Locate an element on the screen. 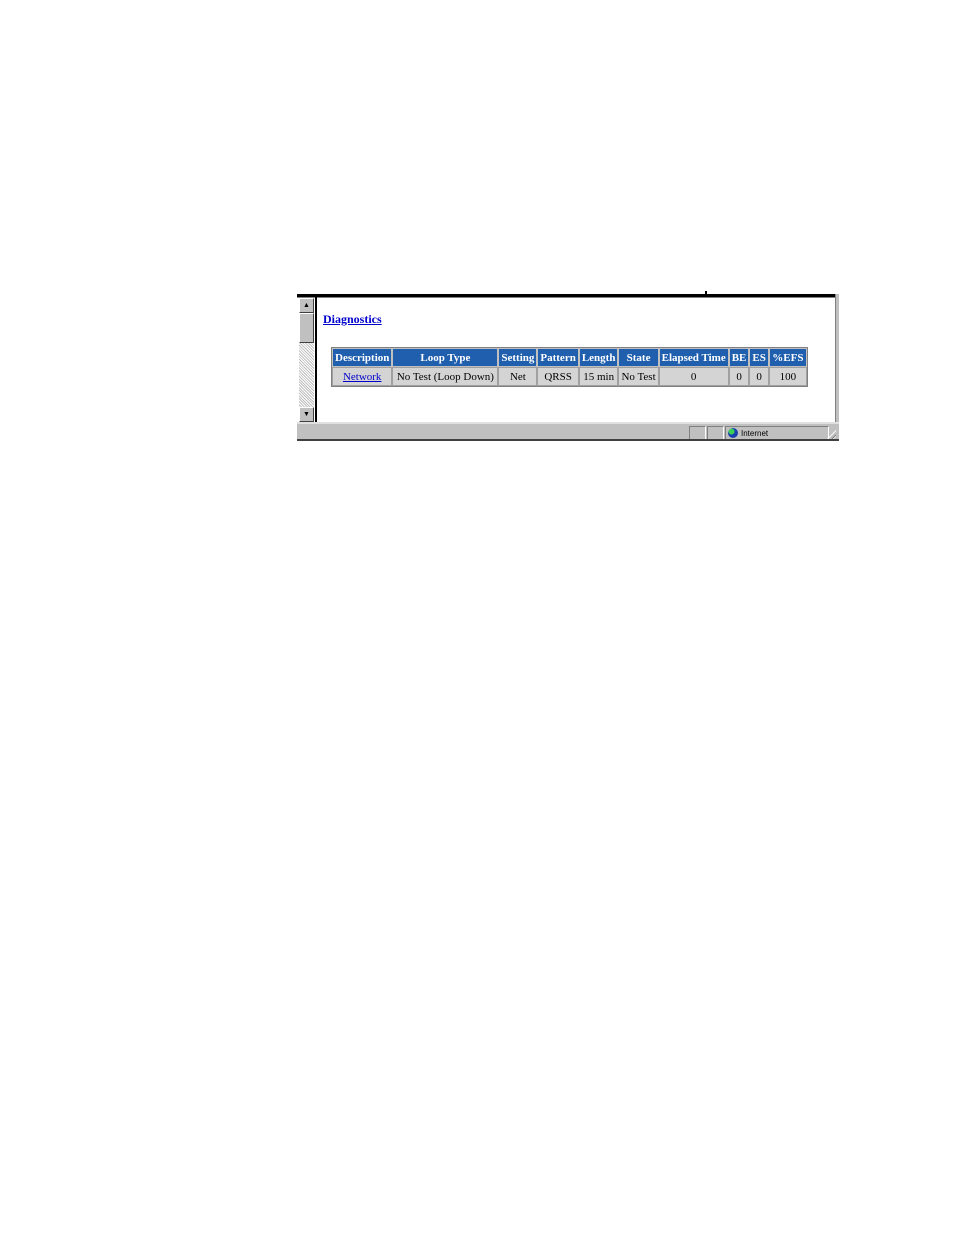 The width and height of the screenshot is (954, 1235). diagnostics-heading-link: Diagnostics is located at coordinates (352, 319).